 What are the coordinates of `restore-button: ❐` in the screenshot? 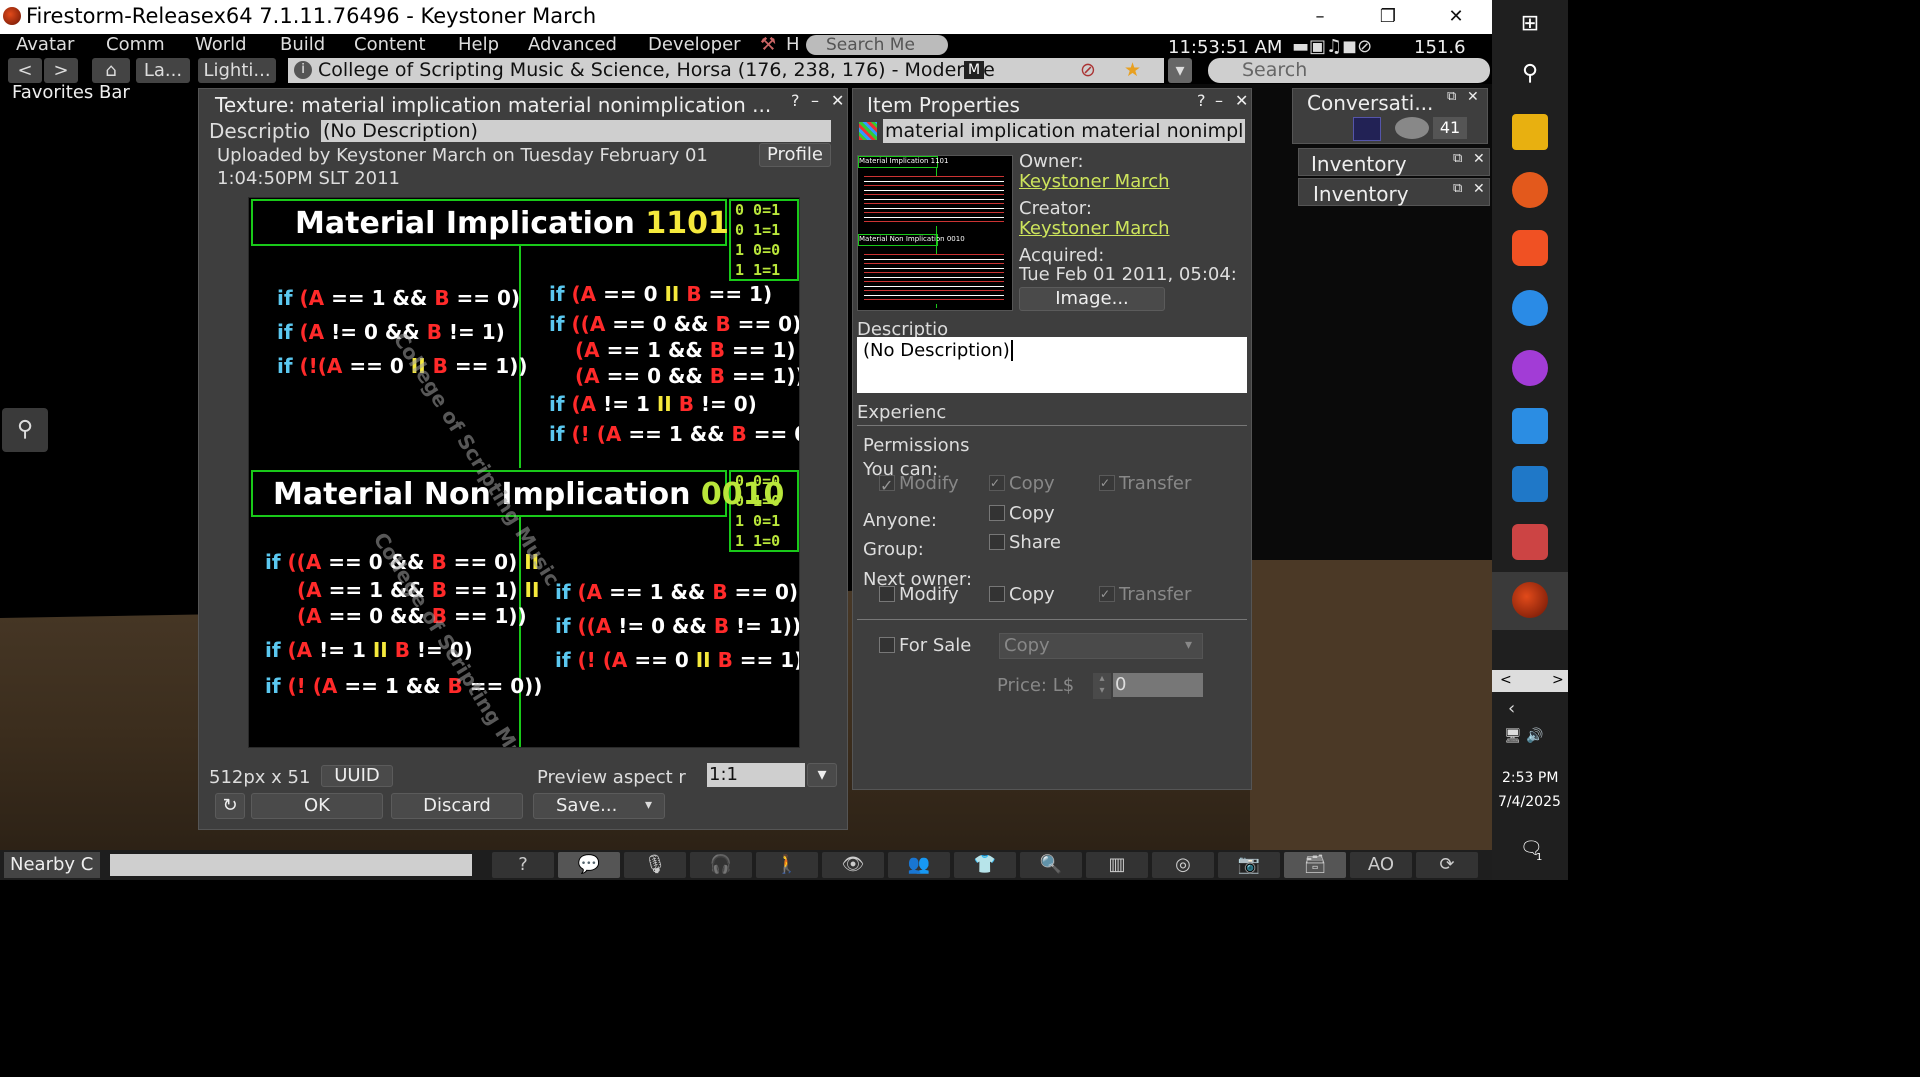 It's located at (1388, 17).